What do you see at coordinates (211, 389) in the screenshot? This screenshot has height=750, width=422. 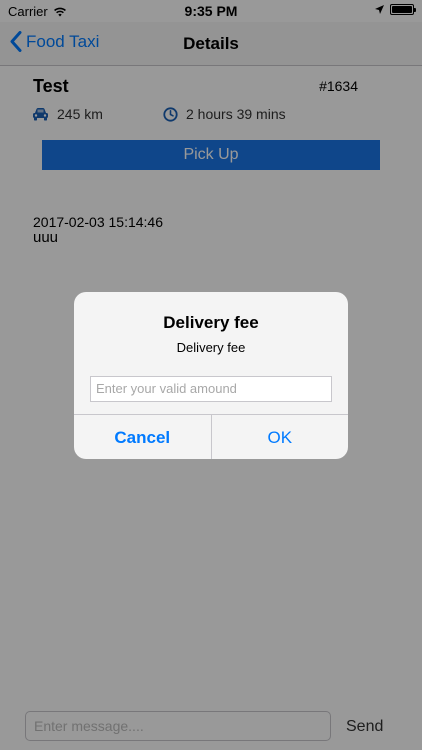 I see `amount-input: Enter your valid amound` at bounding box center [211, 389].